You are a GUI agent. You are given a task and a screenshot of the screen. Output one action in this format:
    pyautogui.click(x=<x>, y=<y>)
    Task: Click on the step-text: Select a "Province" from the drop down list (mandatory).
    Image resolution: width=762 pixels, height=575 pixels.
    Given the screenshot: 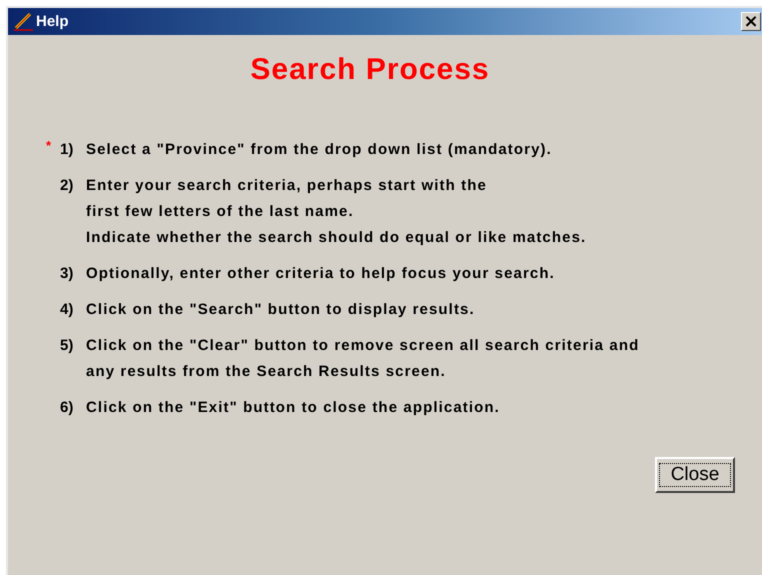 What is the action you would take?
    pyautogui.click(x=319, y=150)
    